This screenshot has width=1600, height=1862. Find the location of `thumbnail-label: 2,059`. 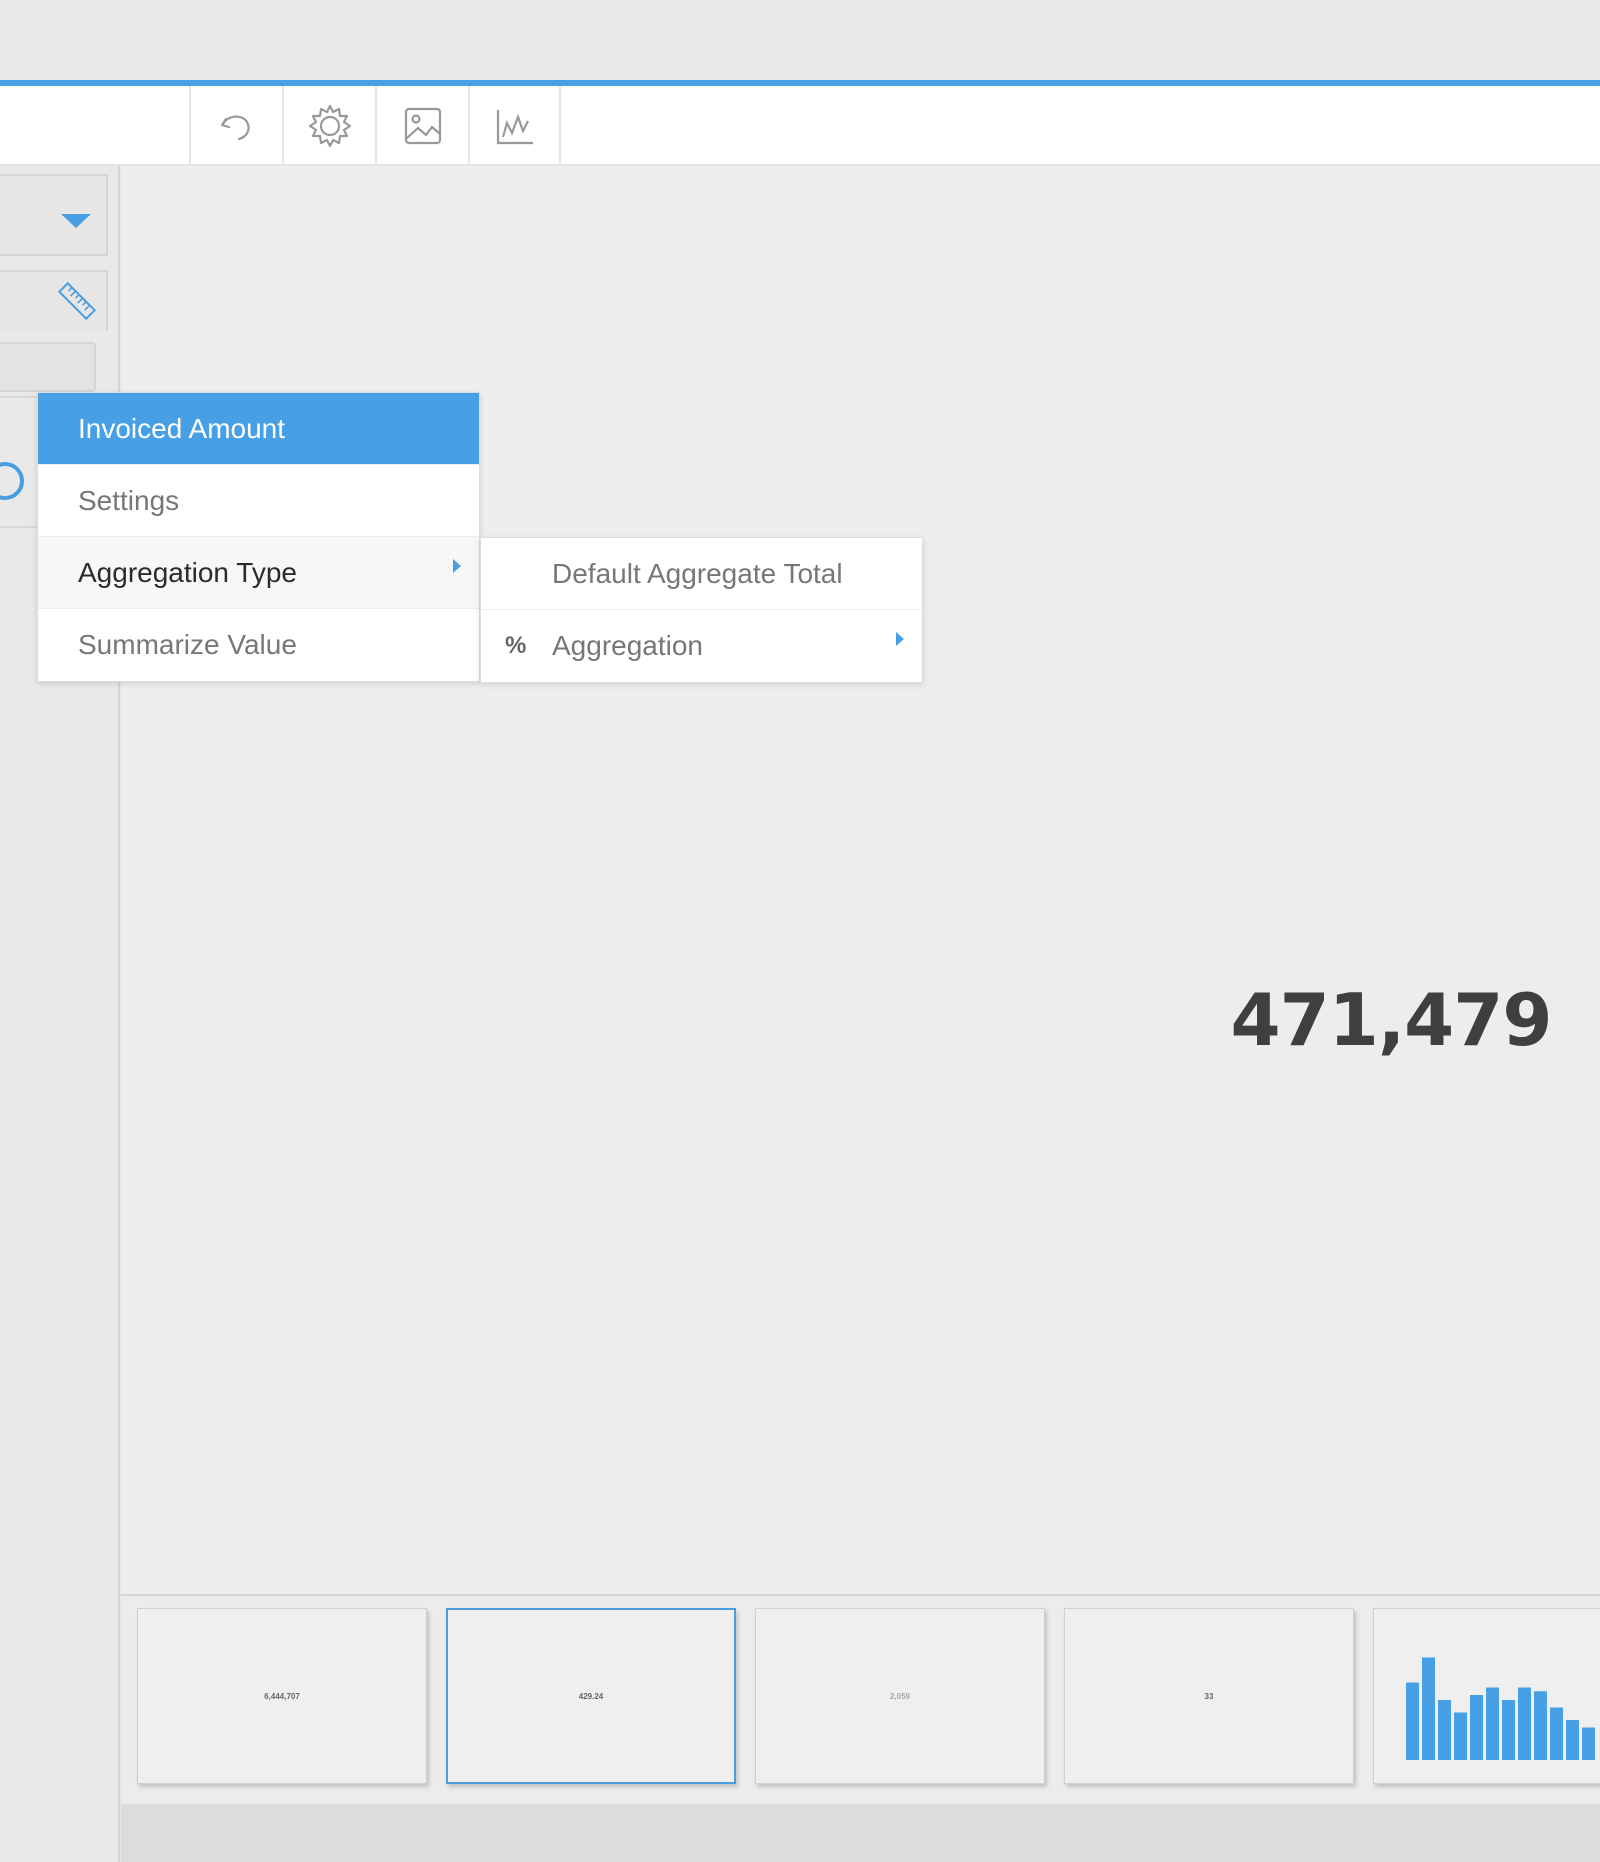

thumbnail-label: 2,059 is located at coordinates (900, 1696).